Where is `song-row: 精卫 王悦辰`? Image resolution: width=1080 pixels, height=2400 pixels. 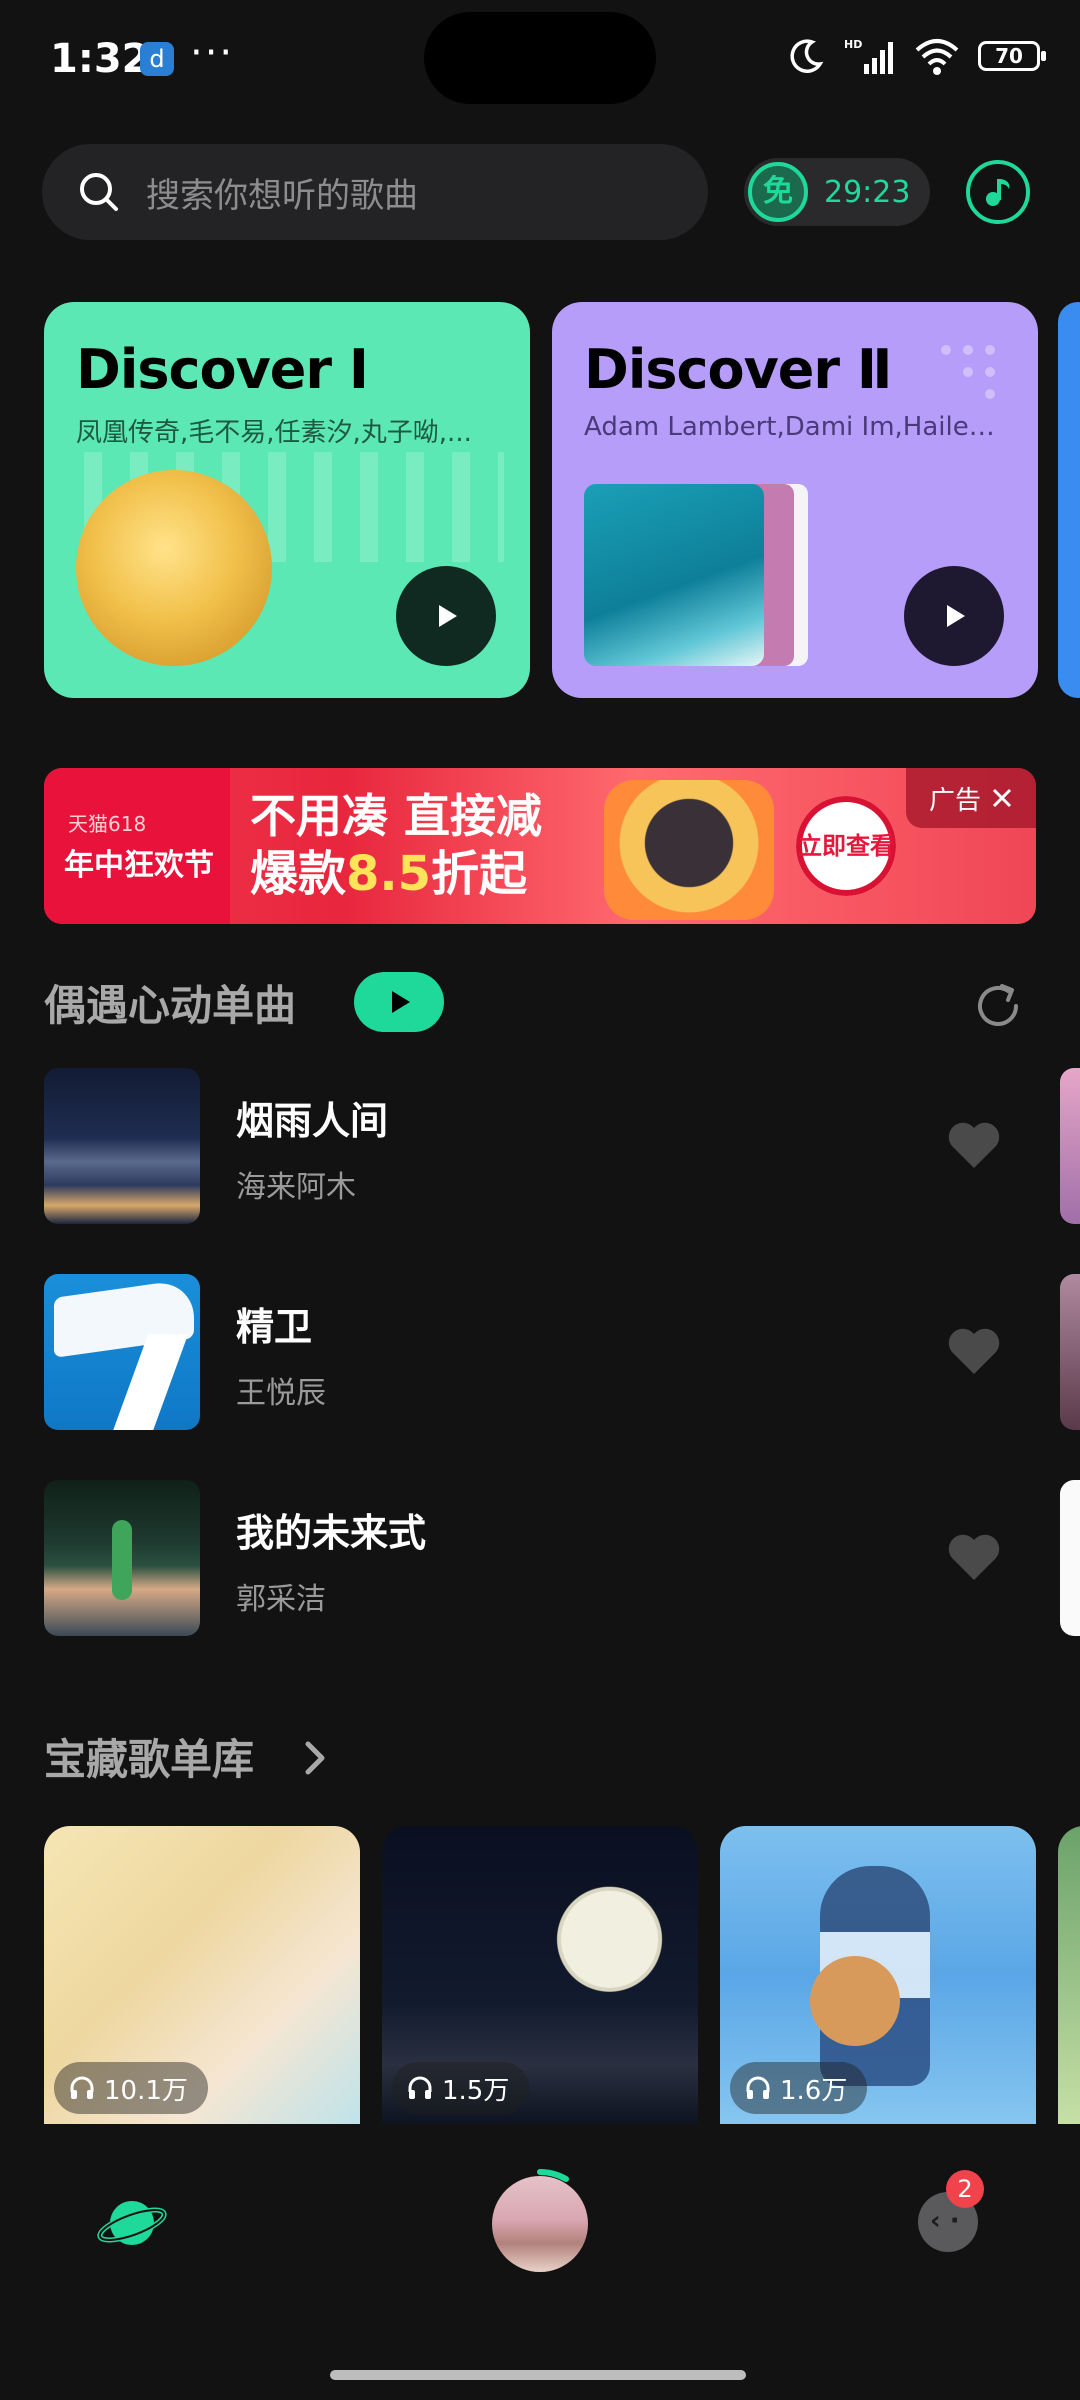 song-row: 精卫 王悦辰 is located at coordinates (544, 1352).